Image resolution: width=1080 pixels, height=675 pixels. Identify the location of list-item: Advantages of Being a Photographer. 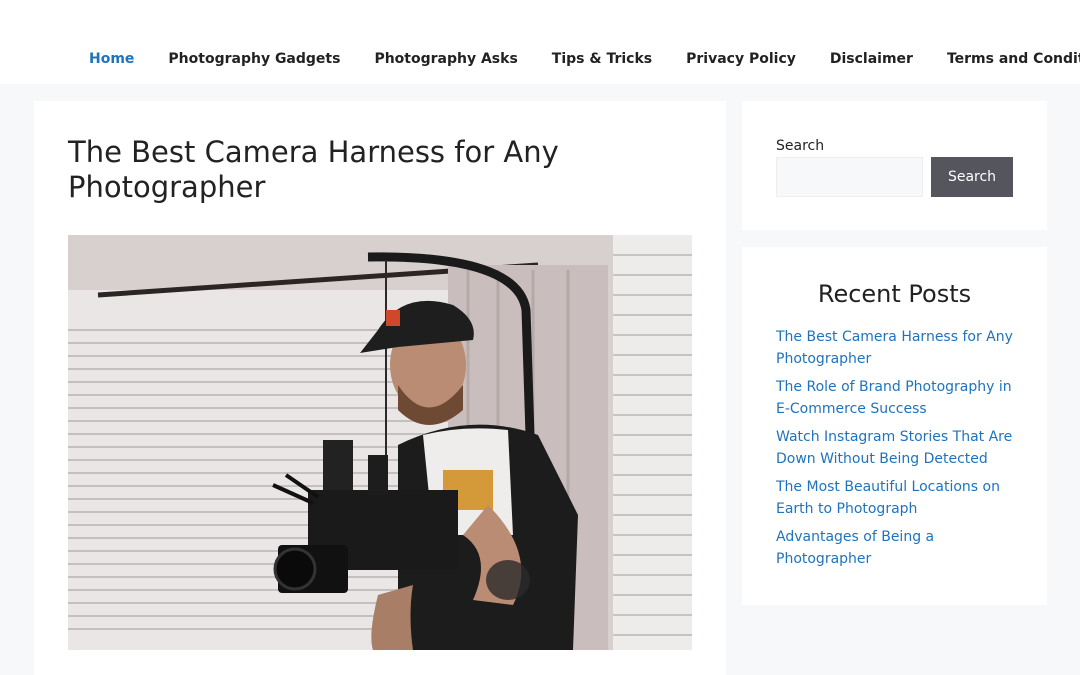
(896, 548).